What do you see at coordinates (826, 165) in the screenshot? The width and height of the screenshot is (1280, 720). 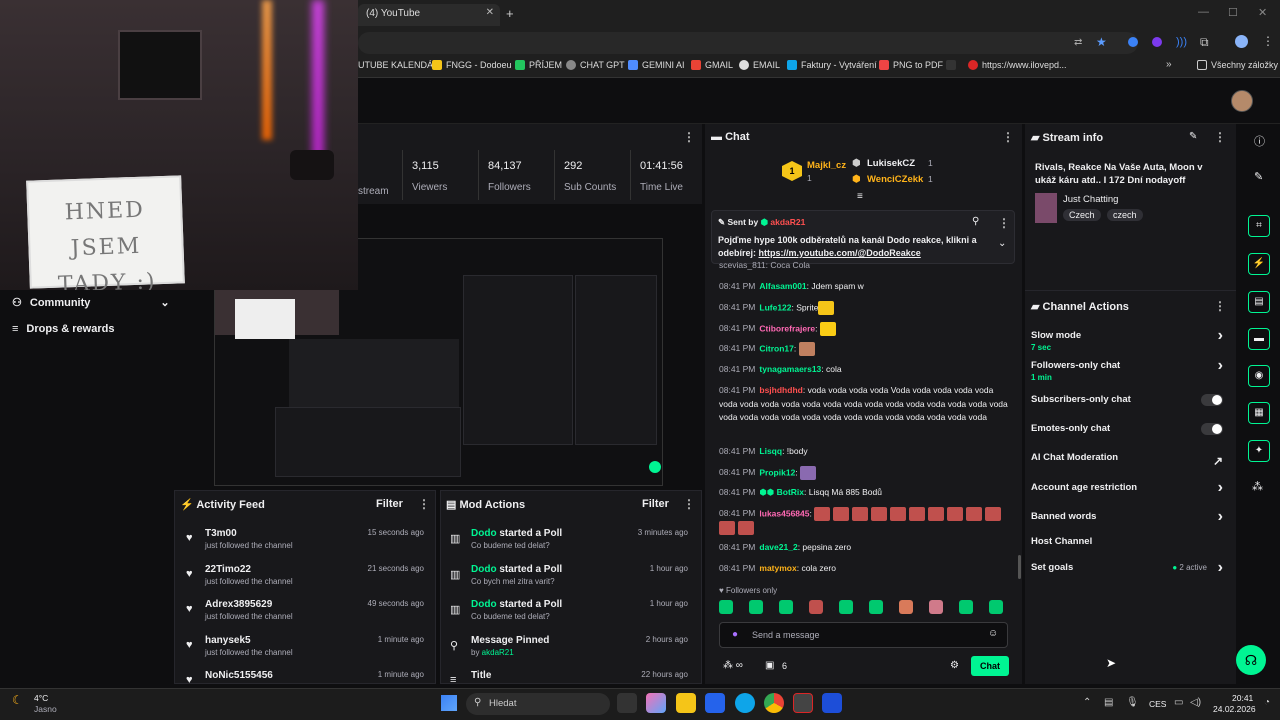 I see `leader-name: Majkl_cz` at bounding box center [826, 165].